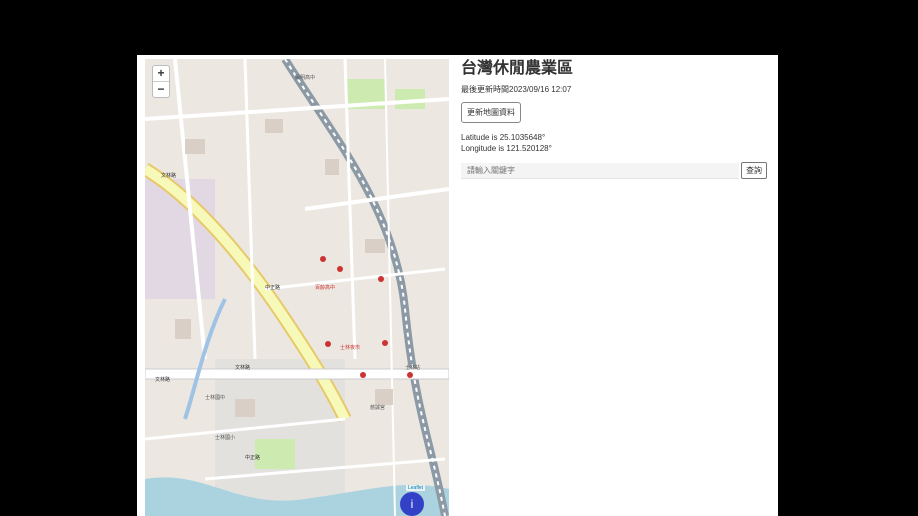  What do you see at coordinates (305, 77) in the screenshot?
I see `map-label-poi-3: 陽明高中` at bounding box center [305, 77].